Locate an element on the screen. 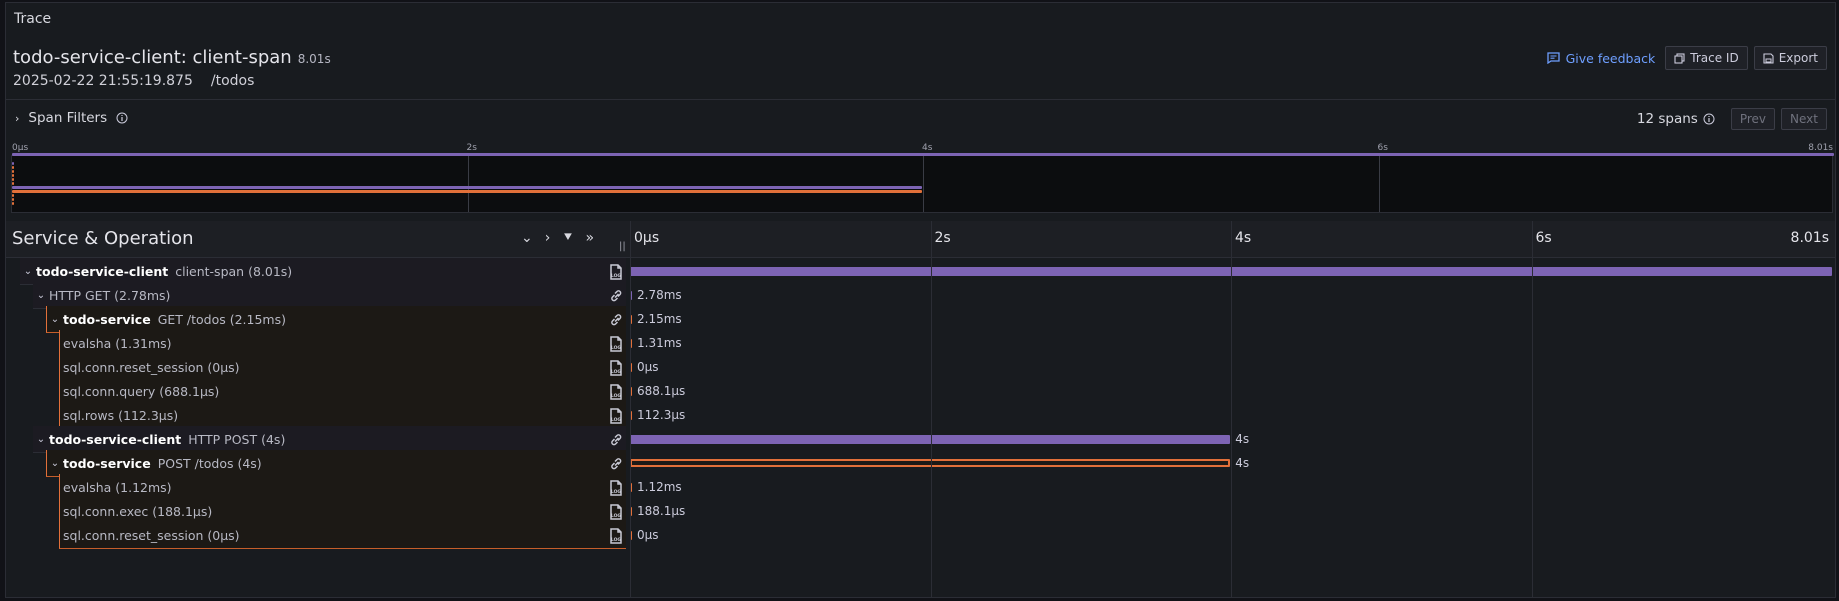  timeline-tick-label: 2s is located at coordinates (942, 238).